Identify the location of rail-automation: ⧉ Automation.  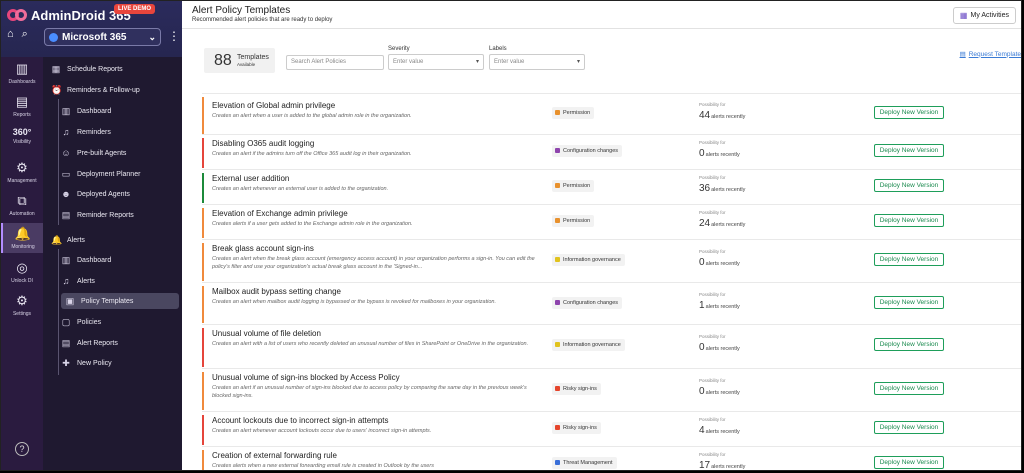
(22, 205).